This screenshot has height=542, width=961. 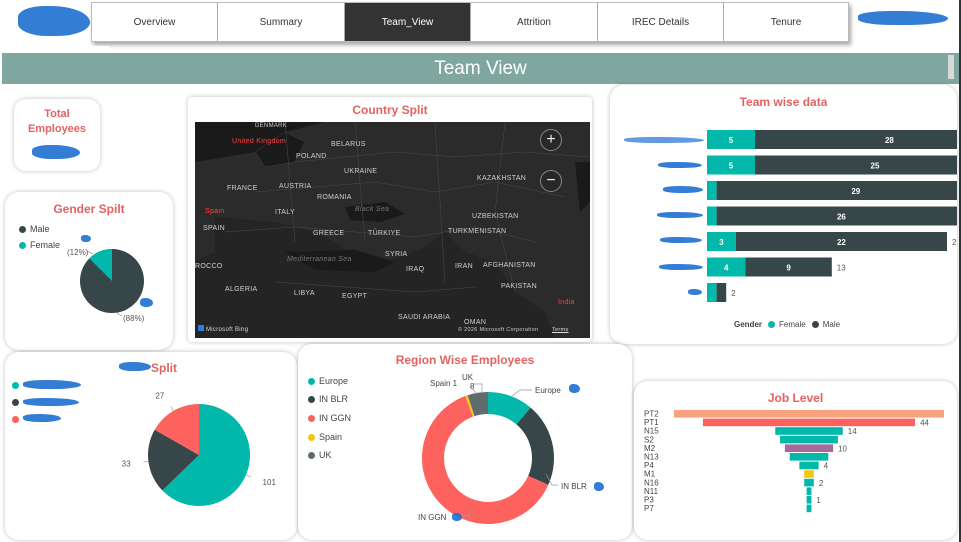 I want to click on job-funnel-chart: PT2PT1 44N15 14S2M2 10N13P4 4M1N16 2N11P3 1P7, so click(x=795, y=460).